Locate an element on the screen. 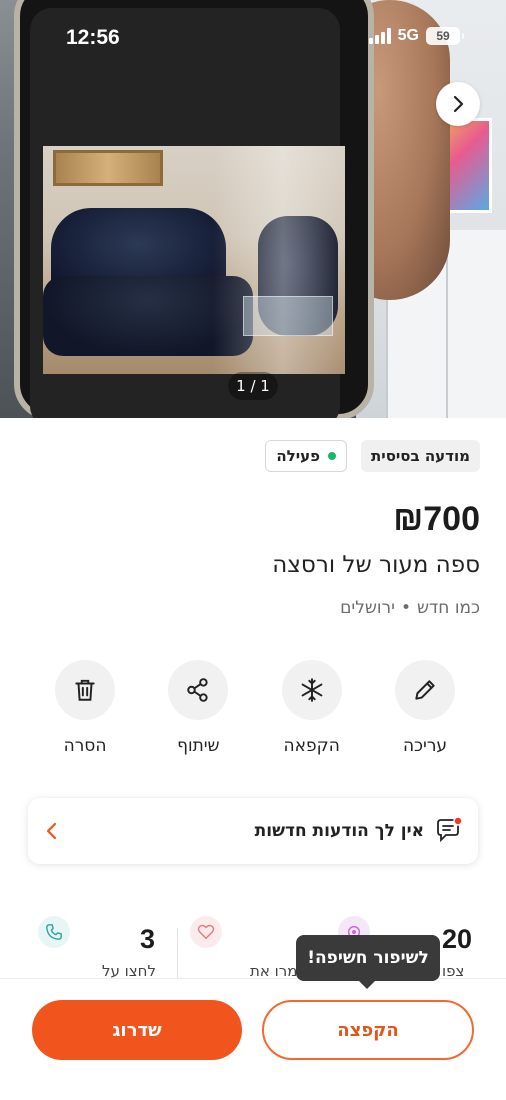 This screenshot has height=1100, width=506. pencil-icon is located at coordinates (425, 690).